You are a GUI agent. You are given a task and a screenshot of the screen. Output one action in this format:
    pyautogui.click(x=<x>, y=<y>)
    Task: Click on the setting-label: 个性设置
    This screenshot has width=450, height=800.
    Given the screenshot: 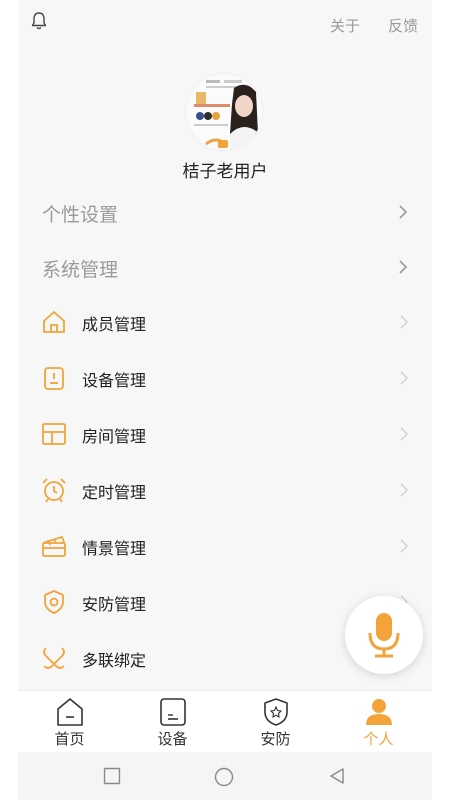 What is the action you would take?
    pyautogui.click(x=80, y=215)
    